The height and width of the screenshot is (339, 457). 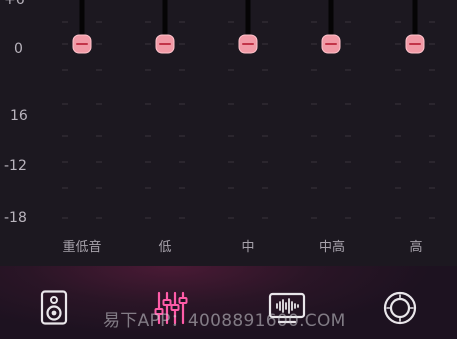 I want to click on band-label-high-mid: 中高, so click(x=331, y=247).